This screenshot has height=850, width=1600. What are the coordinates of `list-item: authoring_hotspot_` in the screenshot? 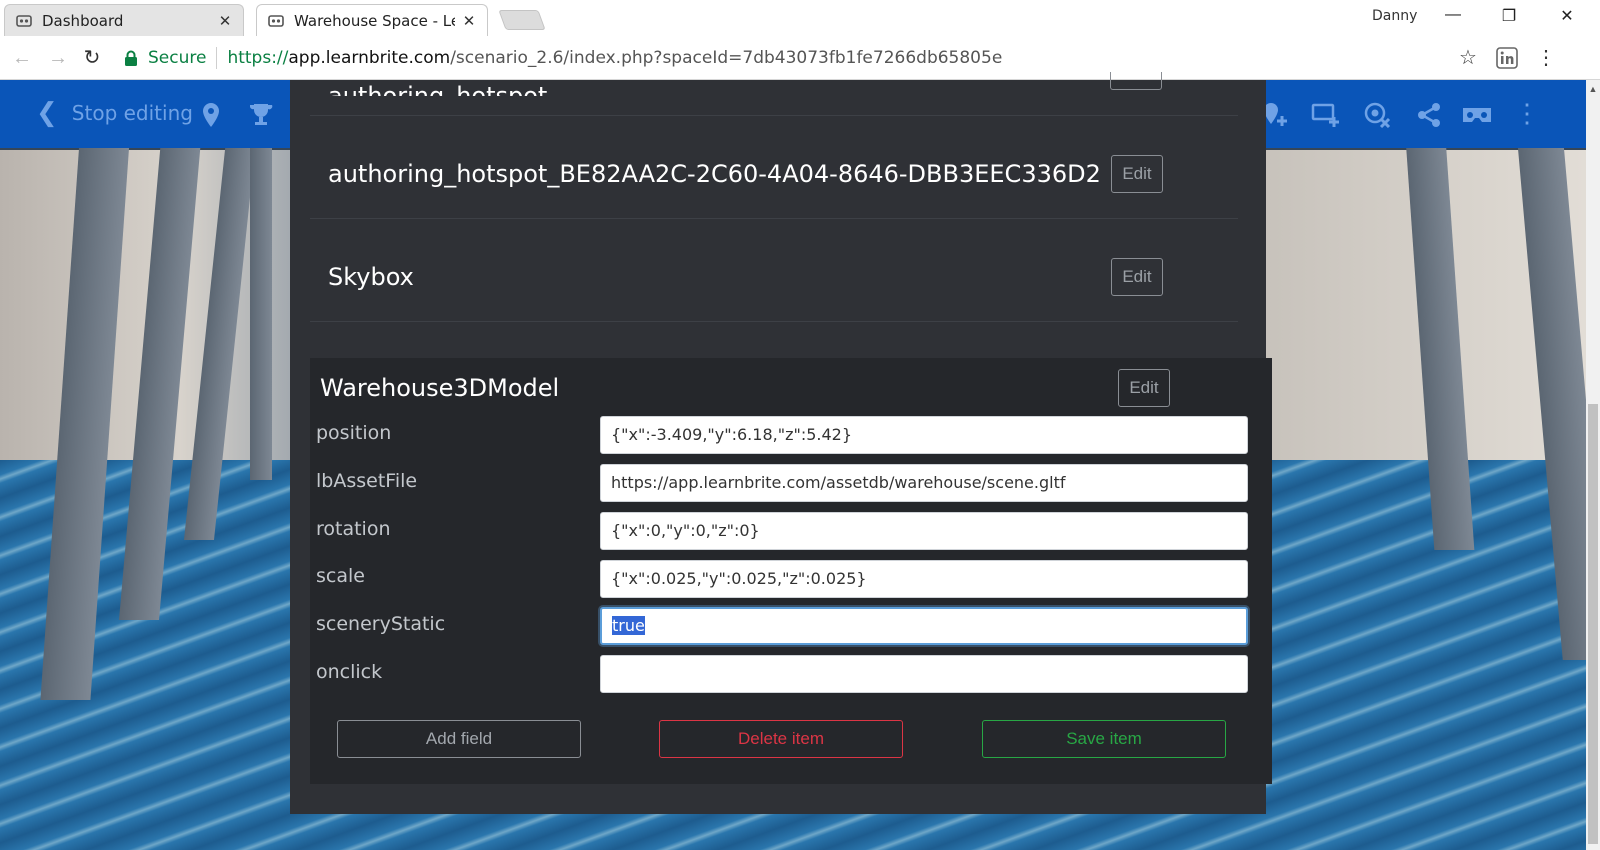 It's located at (774, 78).